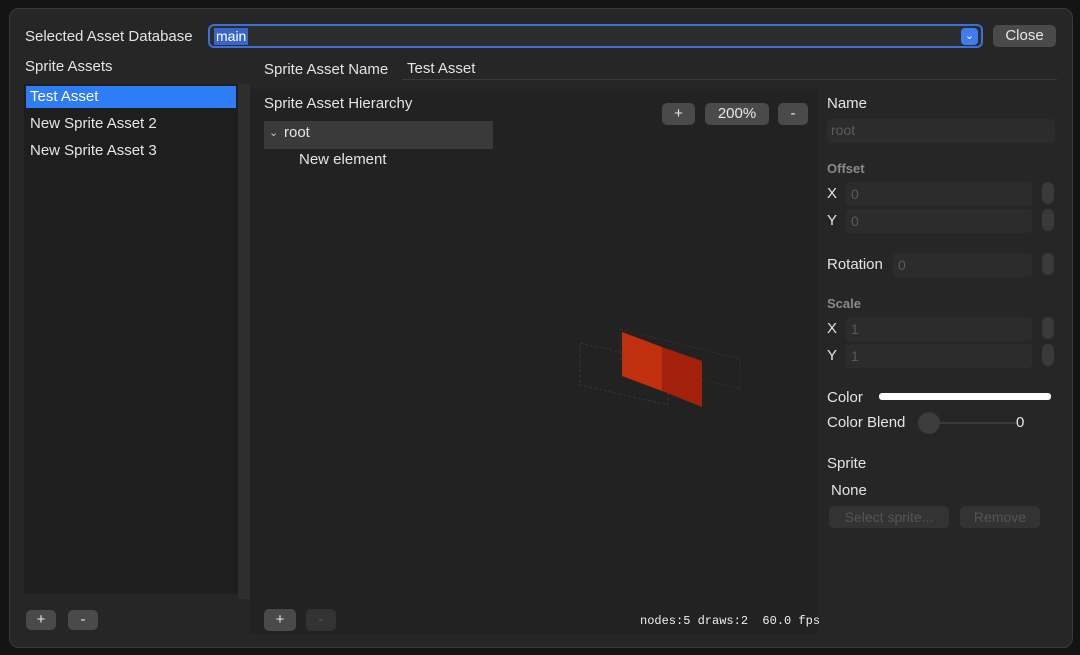  I want to click on color-blend-thumb, so click(929, 423).